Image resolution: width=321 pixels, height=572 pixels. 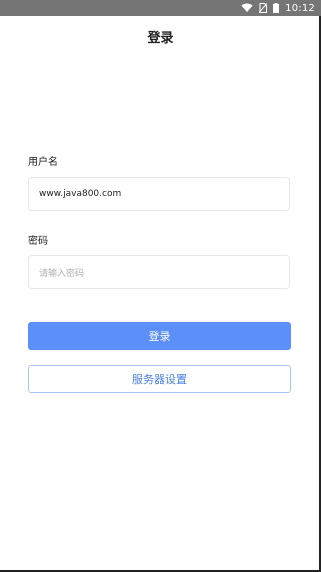 I want to click on battery-icon, so click(x=276, y=8).